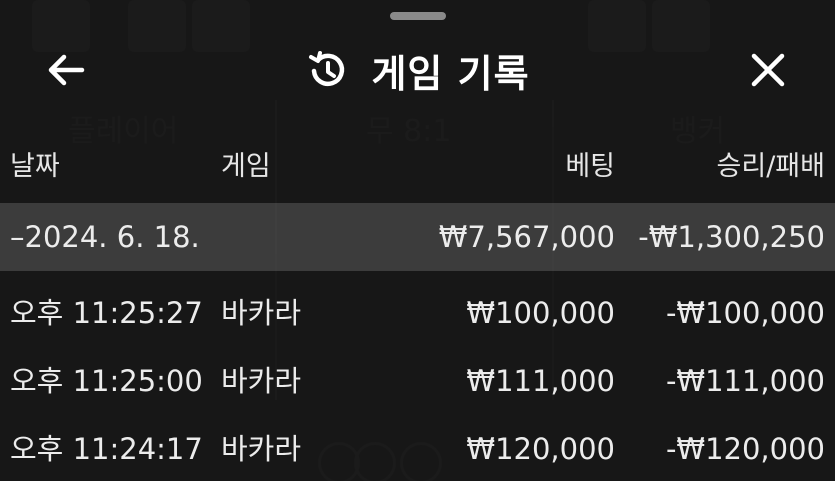 The height and width of the screenshot is (481, 835). Describe the element at coordinates (417, 381) in the screenshot. I see `table-row: 오후 11:25:00 바카라 ₩111,000 -₩111,000` at that location.